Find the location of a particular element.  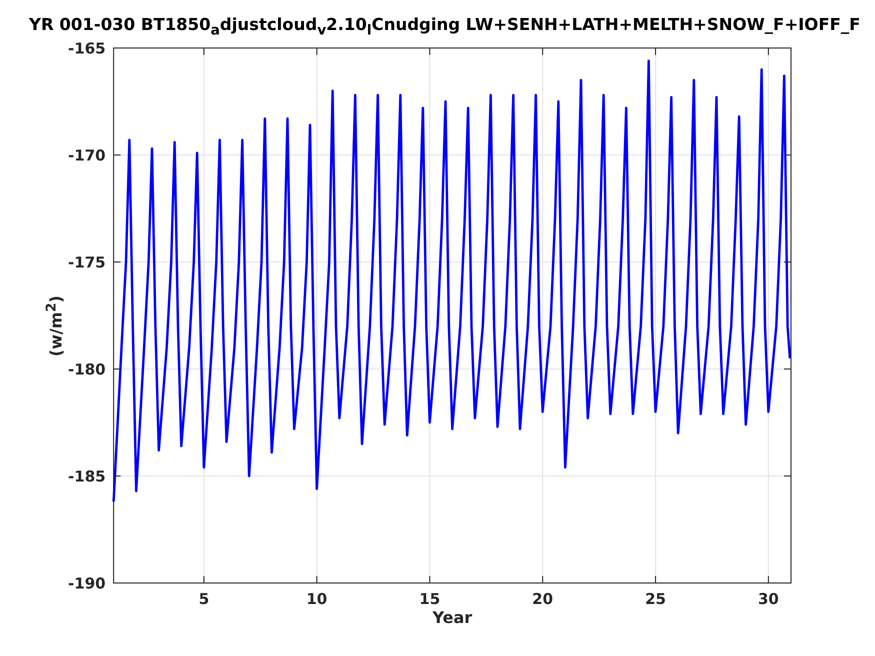

x-tick-label: 5 is located at coordinates (204, 599).